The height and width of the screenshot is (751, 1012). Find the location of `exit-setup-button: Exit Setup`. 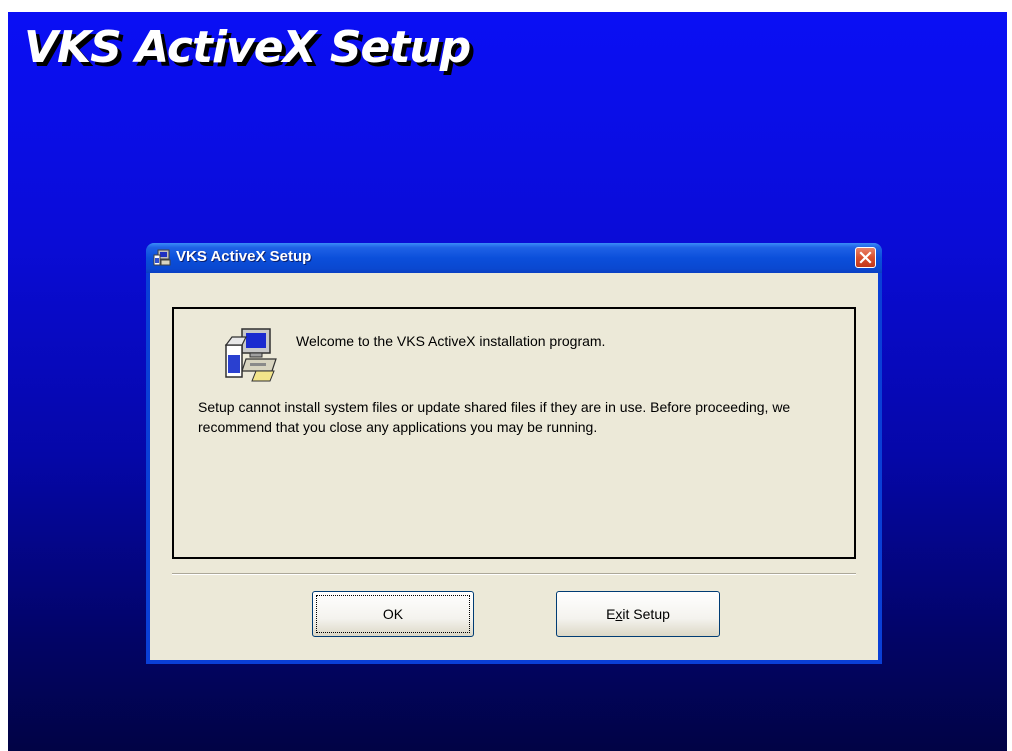

exit-setup-button: Exit Setup is located at coordinates (638, 614).